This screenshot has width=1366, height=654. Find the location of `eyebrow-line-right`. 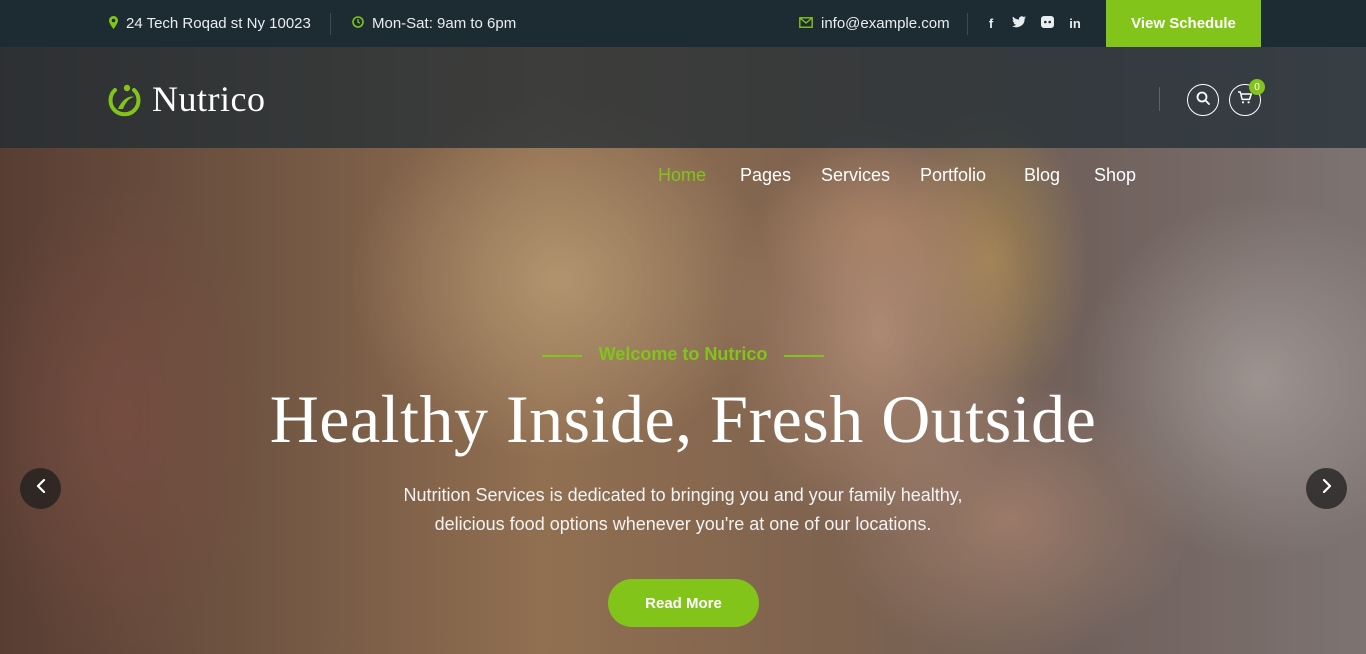

eyebrow-line-right is located at coordinates (804, 356).